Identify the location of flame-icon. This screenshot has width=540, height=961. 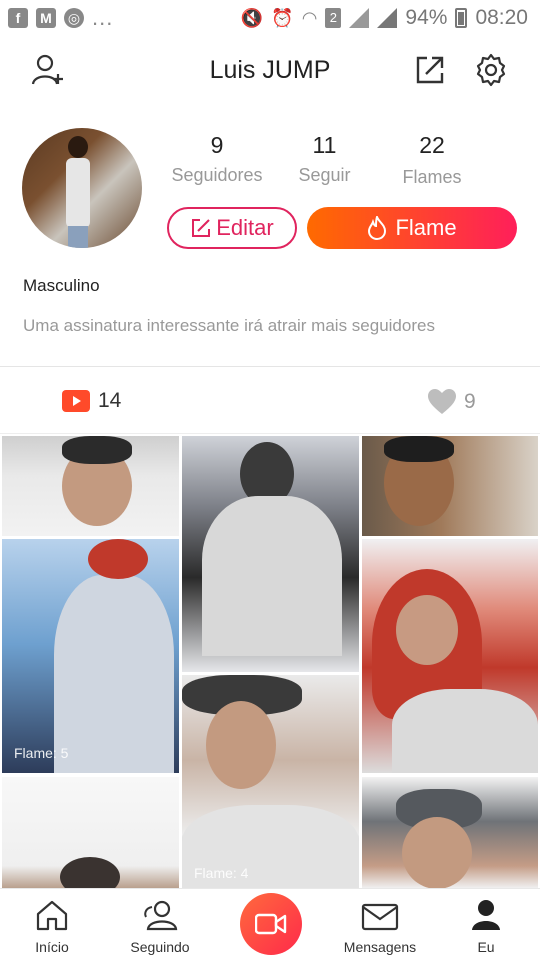
(377, 228).